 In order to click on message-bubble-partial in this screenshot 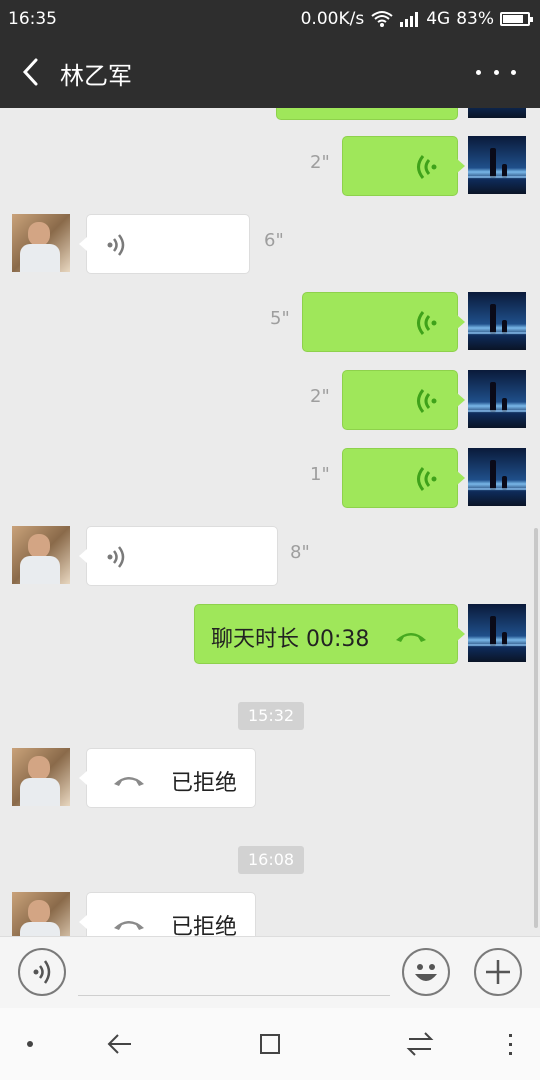, I will do `click(367, 114)`.